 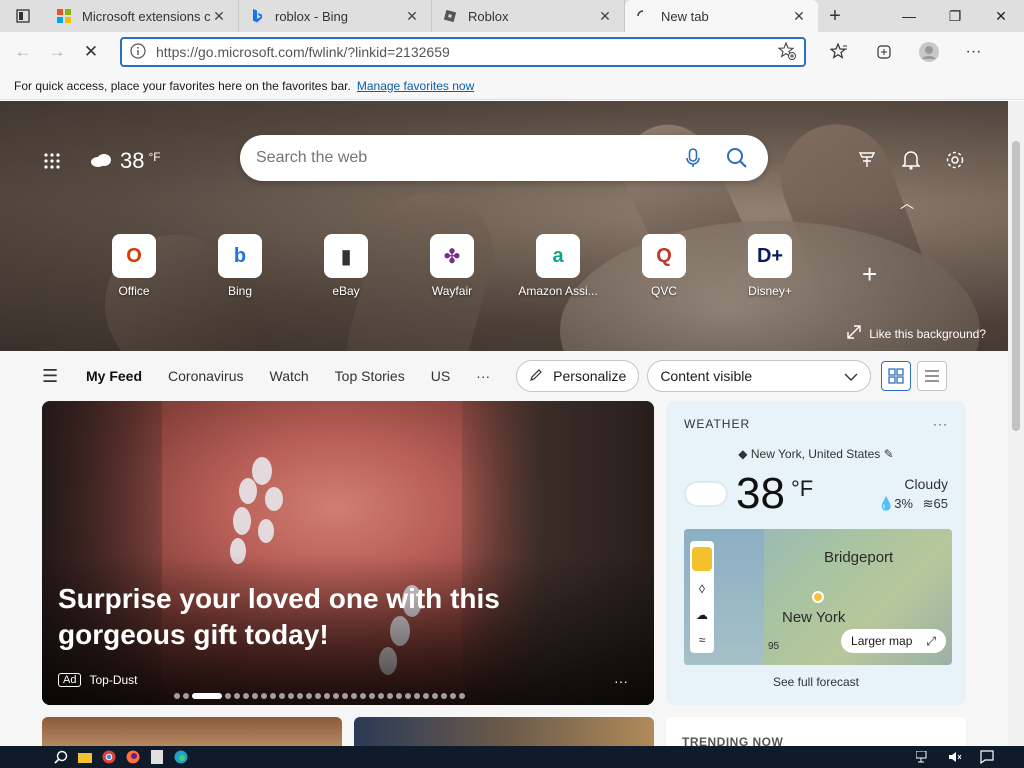 What do you see at coordinates (157, 757) in the screenshot?
I see `notepad-icon` at bounding box center [157, 757].